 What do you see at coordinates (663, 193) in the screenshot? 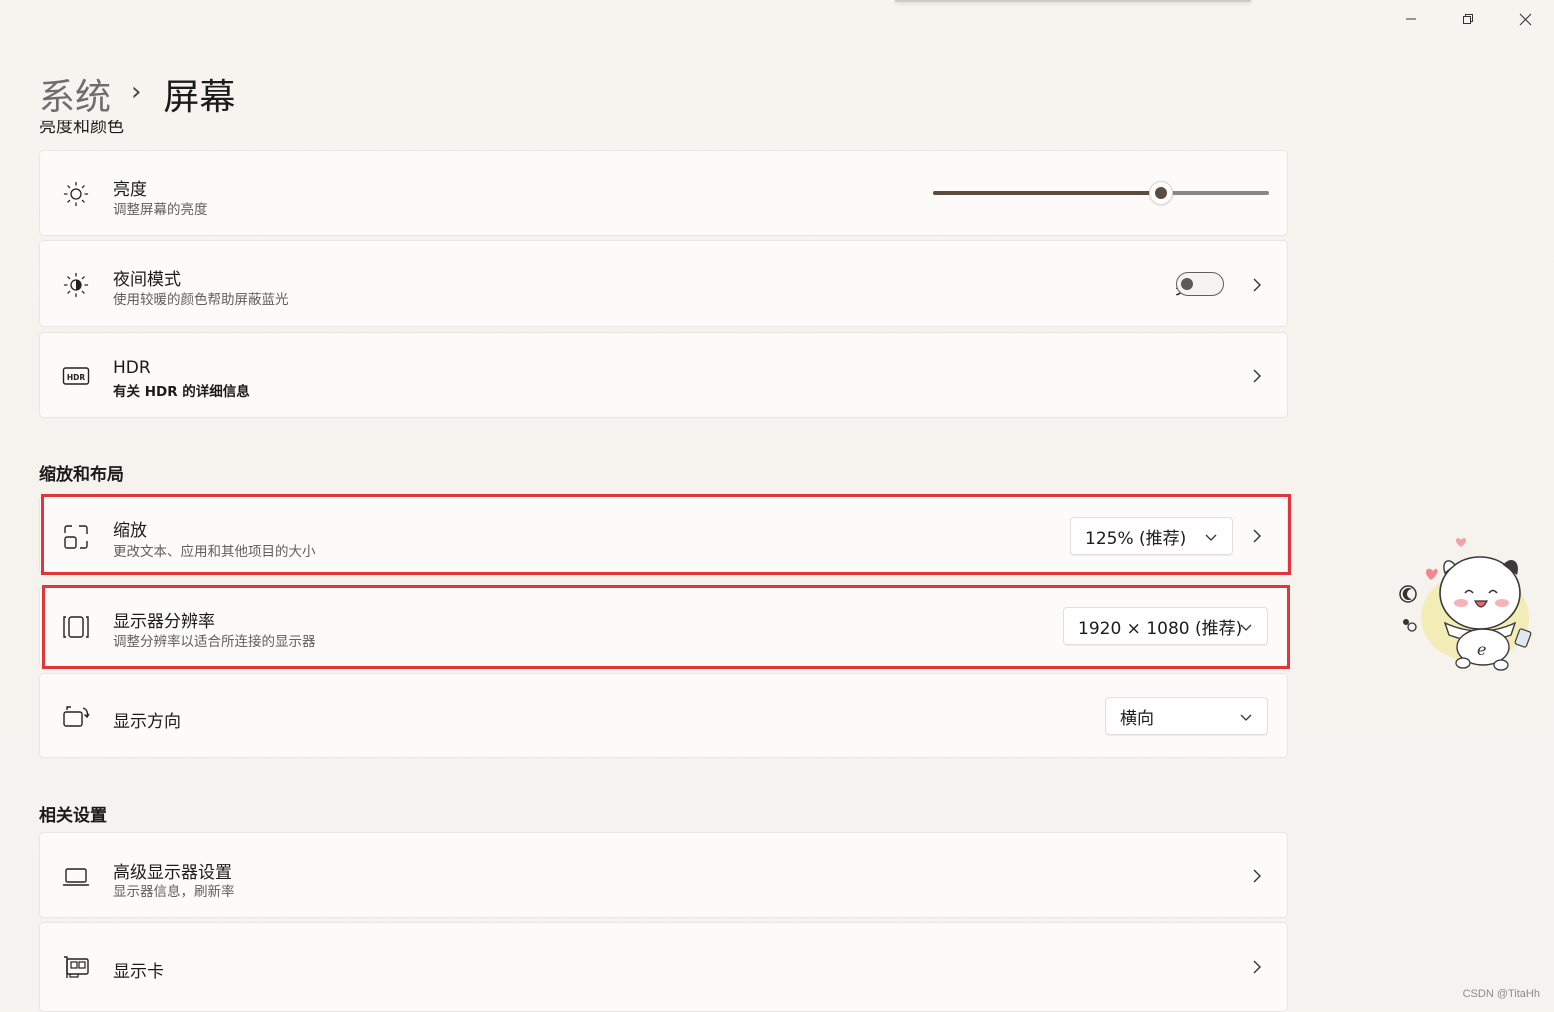
I see `brightness-card: 亮度 调整屏幕的亮度` at bounding box center [663, 193].